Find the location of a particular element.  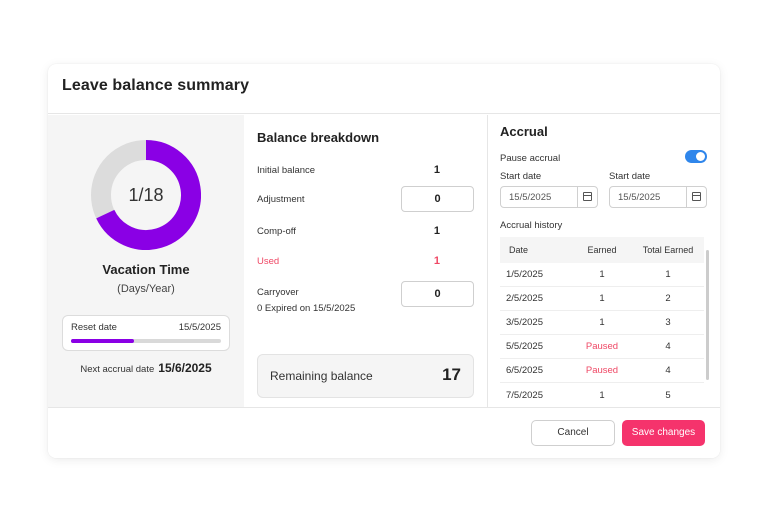

start-date-label-2: Start date is located at coordinates (630, 176).